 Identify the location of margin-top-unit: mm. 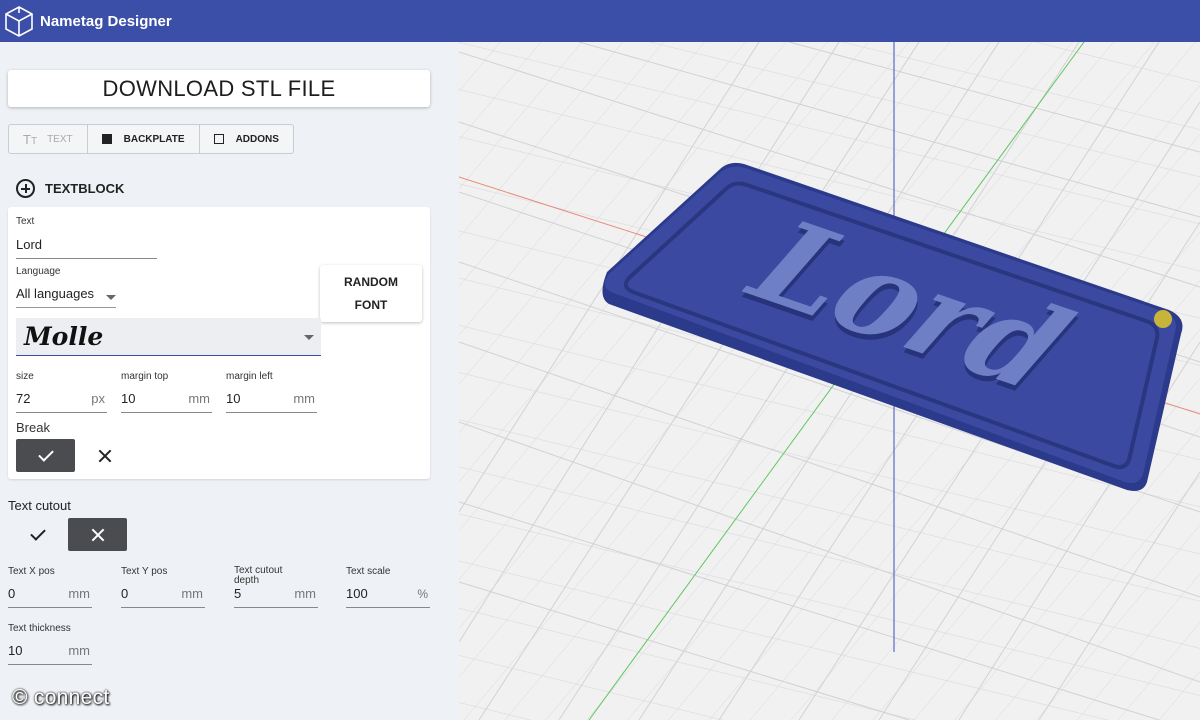
(199, 398).